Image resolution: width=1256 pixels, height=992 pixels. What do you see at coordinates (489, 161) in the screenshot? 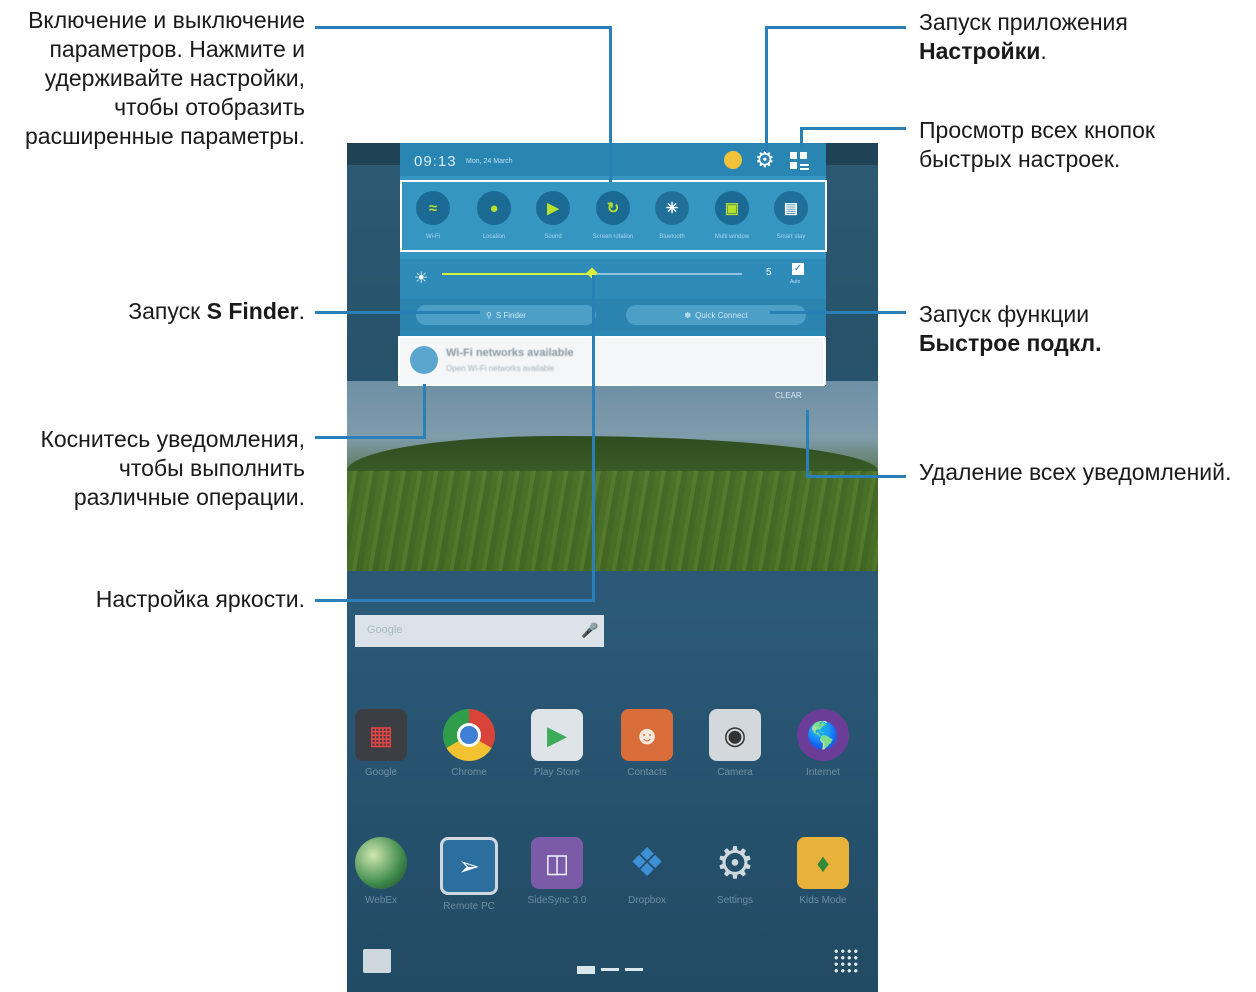
I see `panel-date: Mon, 24 March` at bounding box center [489, 161].